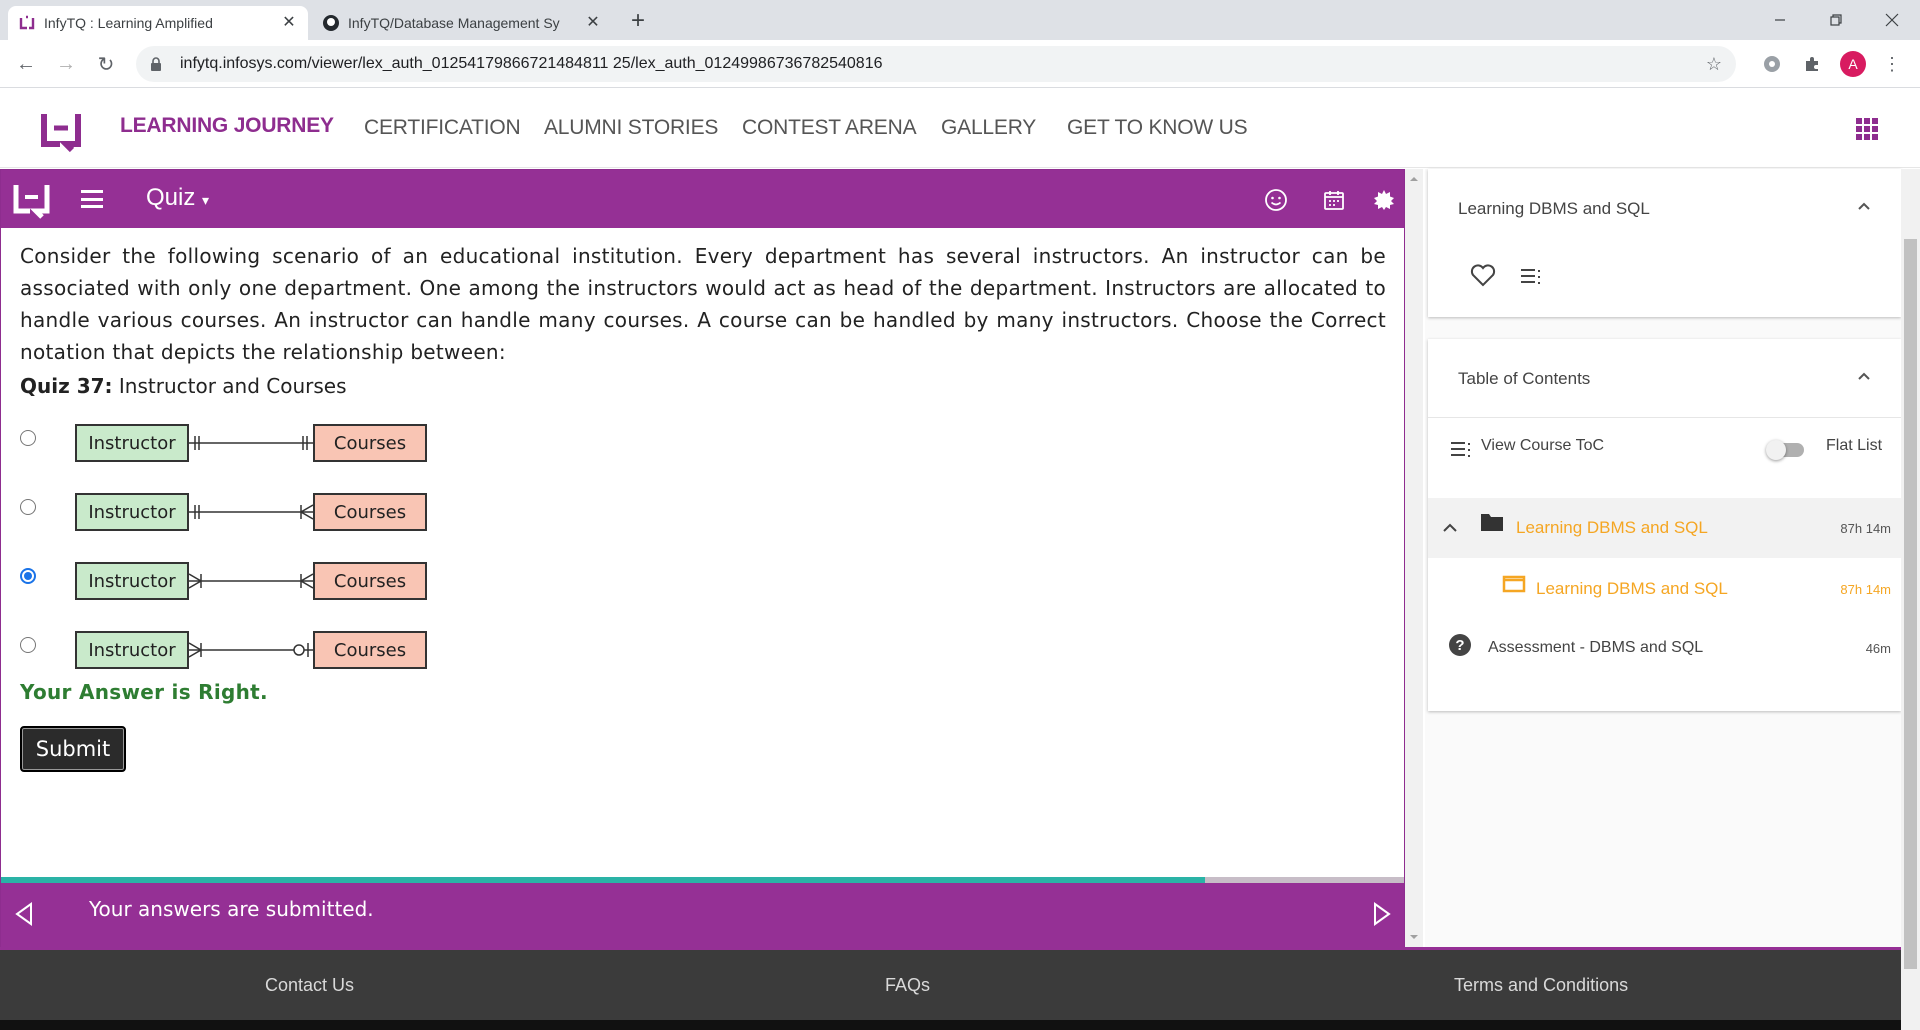 This screenshot has width=1920, height=1030. What do you see at coordinates (1492, 522) in the screenshot?
I see `folder-icon` at bounding box center [1492, 522].